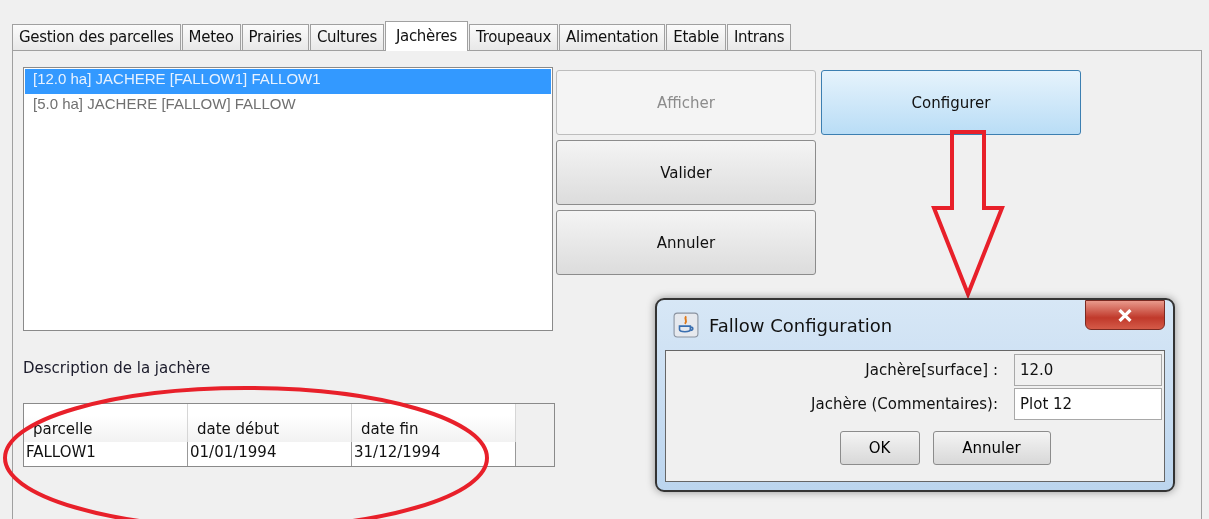 This screenshot has height=519, width=1209. I want to click on tab: Intrans, so click(759, 37).